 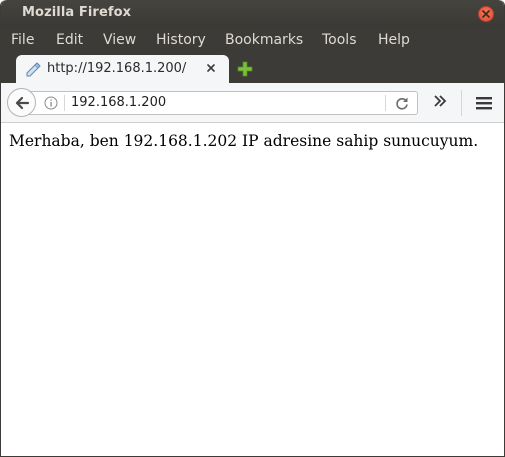 What do you see at coordinates (118, 102) in the screenshot?
I see `url-text: 192.168.1.200` at bounding box center [118, 102].